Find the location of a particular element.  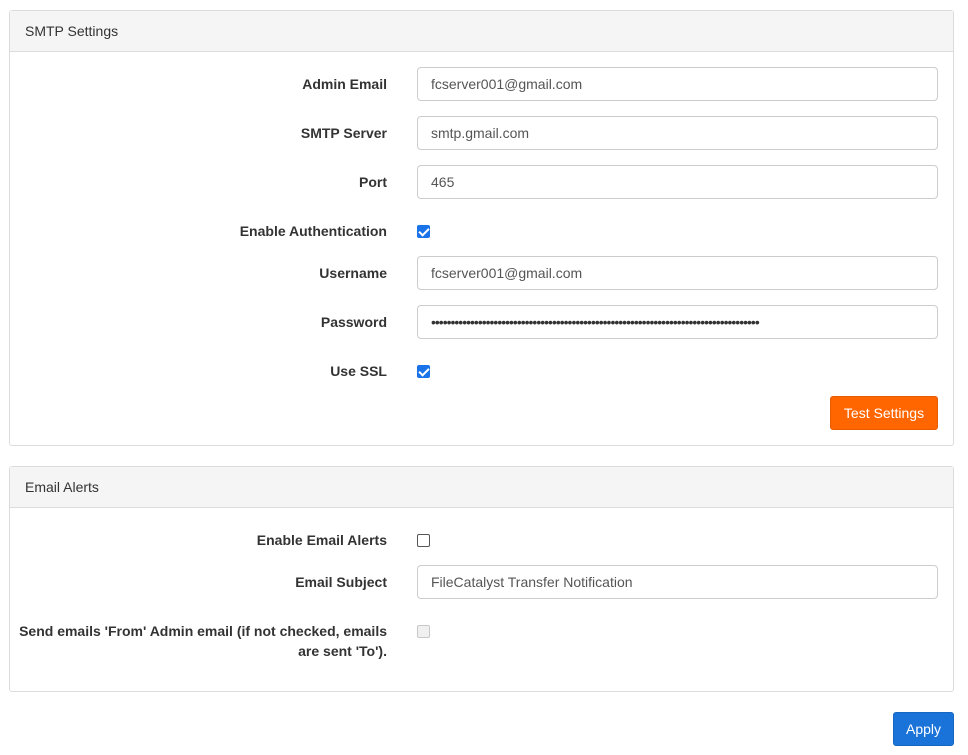

admin-email-input: fcserver001@gmail.com is located at coordinates (677, 84).